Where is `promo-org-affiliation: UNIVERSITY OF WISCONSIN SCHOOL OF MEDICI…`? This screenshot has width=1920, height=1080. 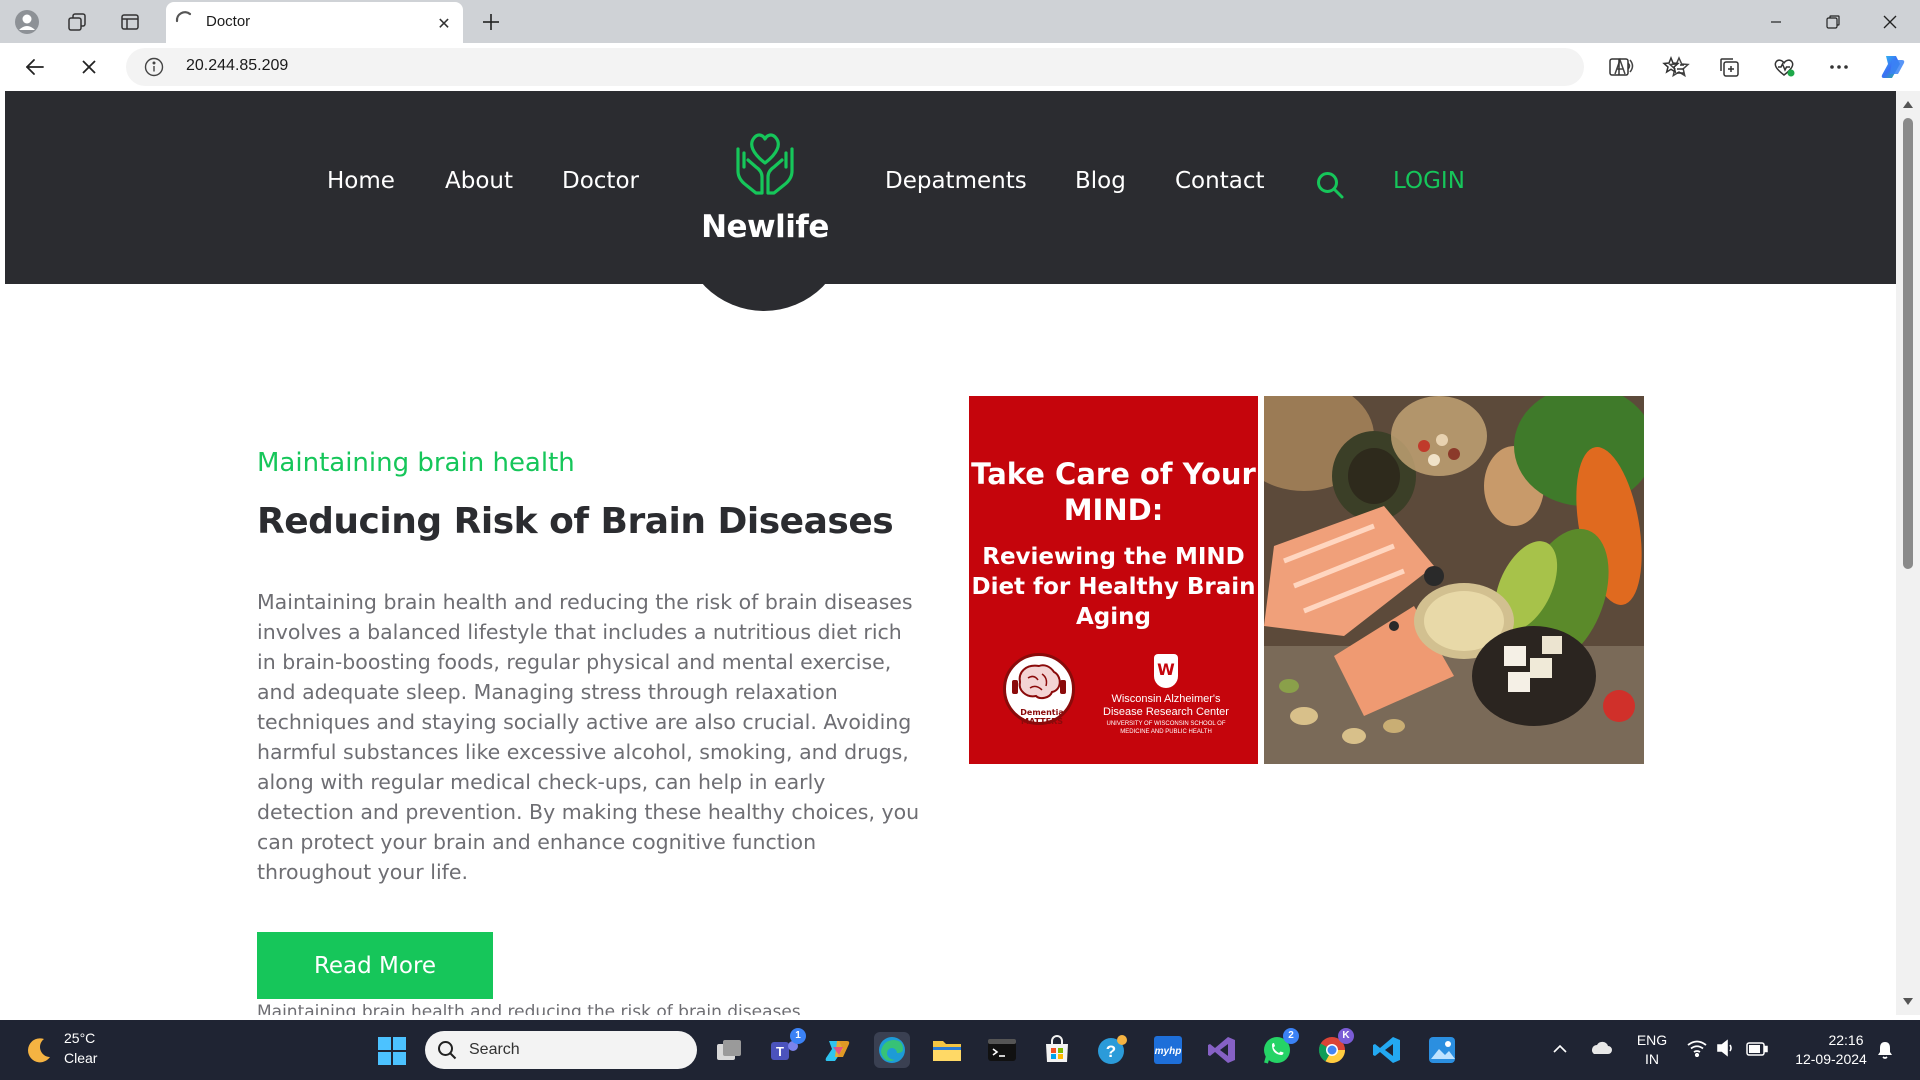
promo-org-affiliation: UNIVERSITY OF WISCONSIN SCHOOL OF MEDICI… is located at coordinates (1166, 728).